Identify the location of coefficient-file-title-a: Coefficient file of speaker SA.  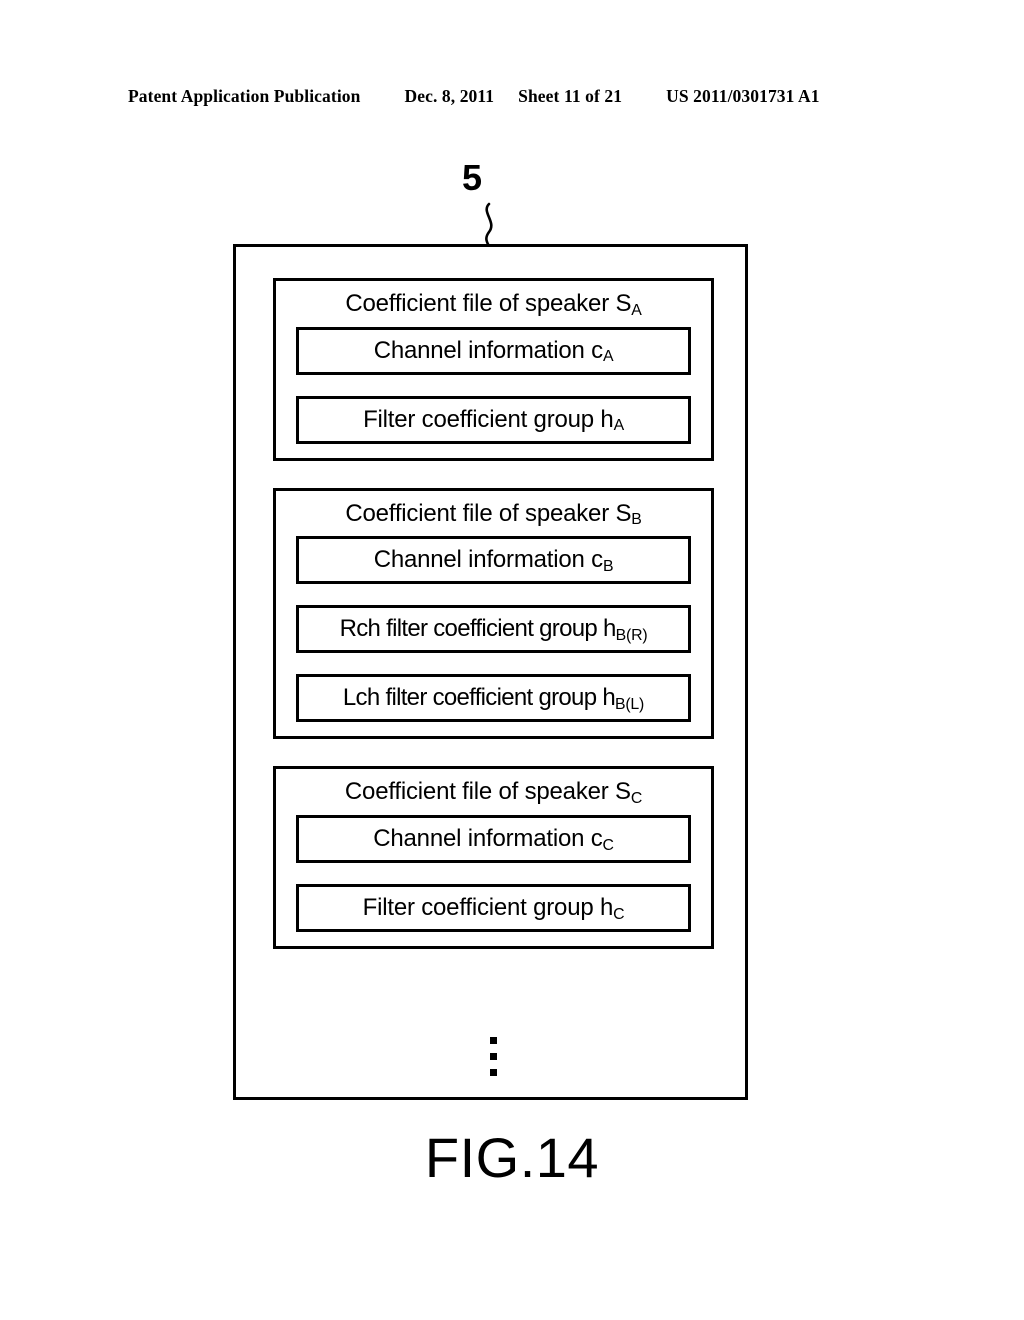
(493, 307).